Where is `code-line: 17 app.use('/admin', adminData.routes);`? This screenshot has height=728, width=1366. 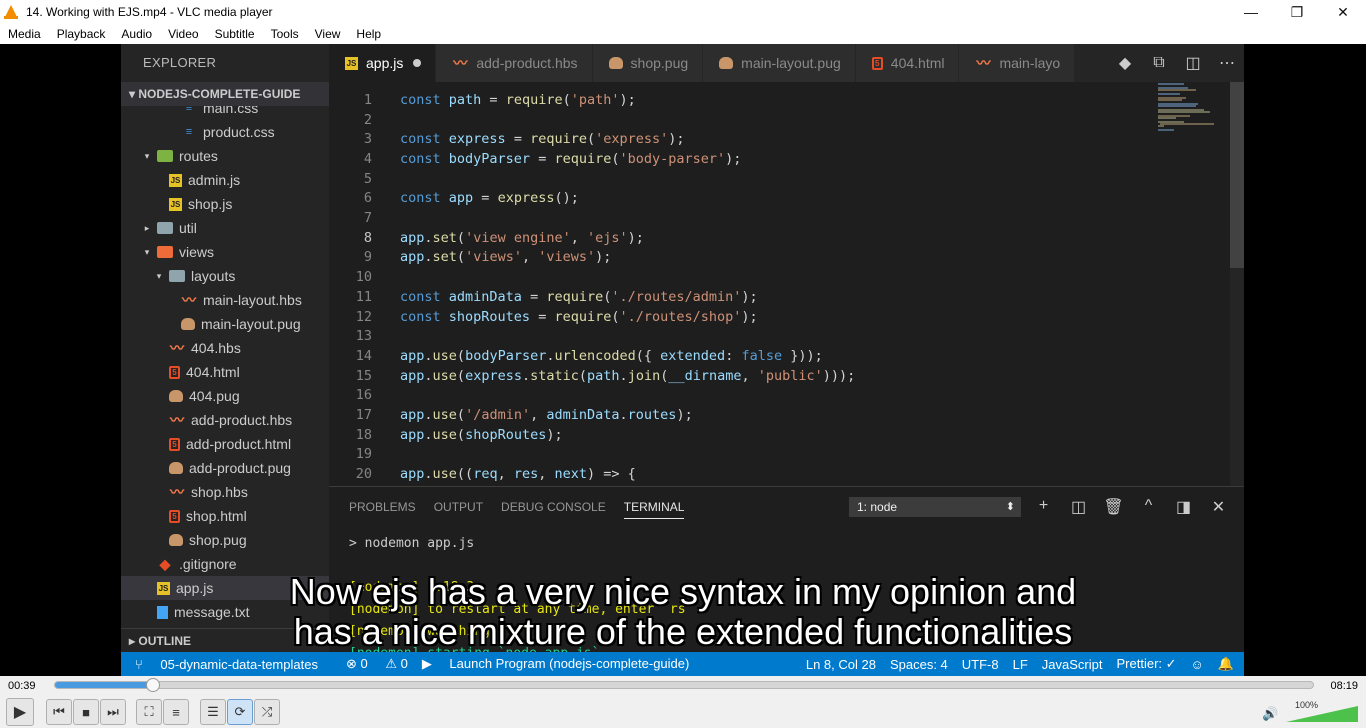
code-line: 17 app.use('/admin', adminData.routes); is located at coordinates (511, 415).